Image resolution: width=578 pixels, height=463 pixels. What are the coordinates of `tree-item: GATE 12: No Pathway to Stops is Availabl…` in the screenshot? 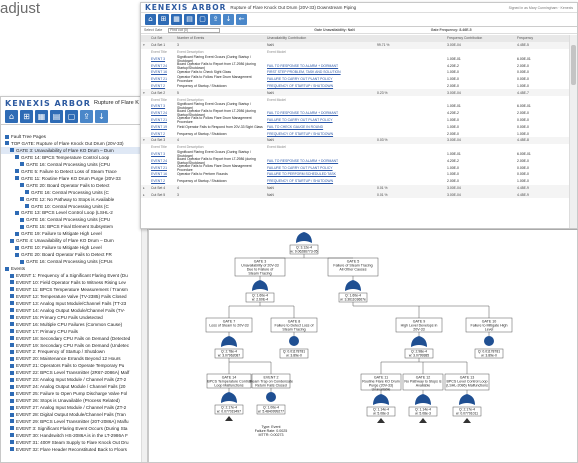 It's located at (71, 199).